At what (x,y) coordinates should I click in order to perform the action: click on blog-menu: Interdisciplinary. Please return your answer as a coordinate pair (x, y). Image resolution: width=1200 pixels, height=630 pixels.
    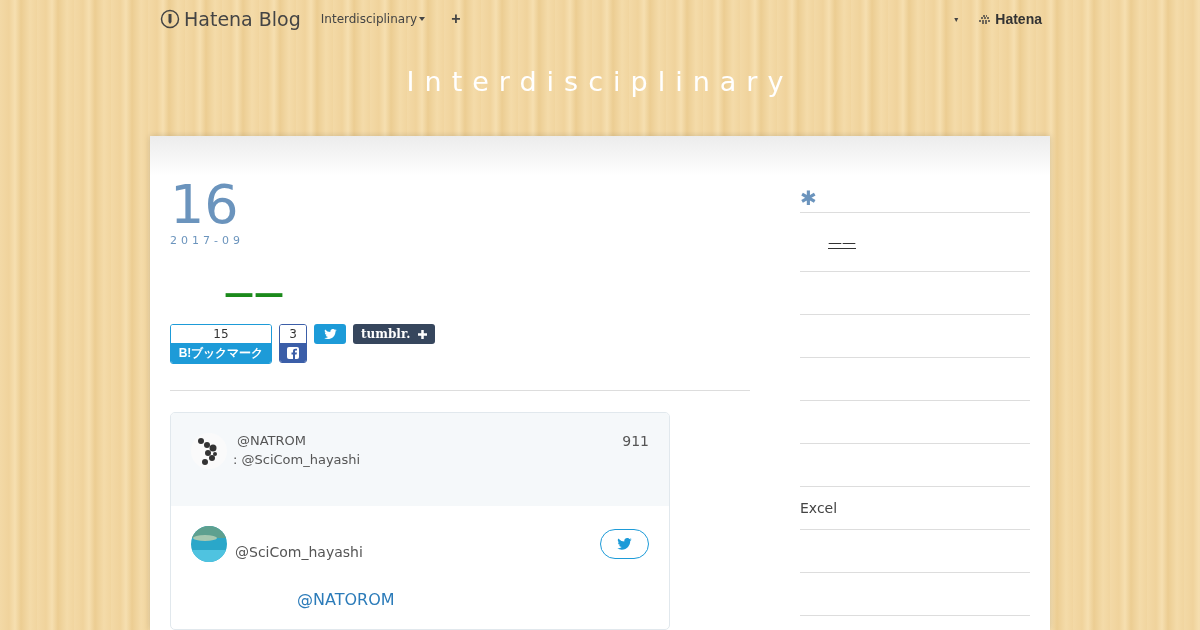
    Looking at the image, I should click on (373, 19).